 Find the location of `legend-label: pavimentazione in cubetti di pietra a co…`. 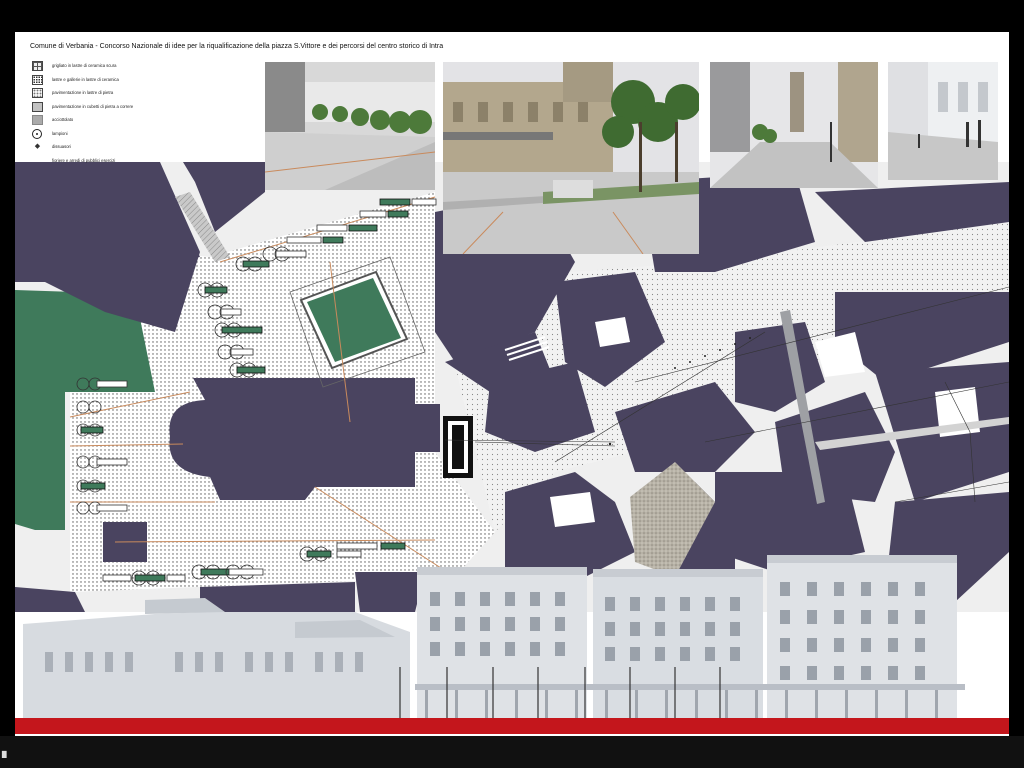

legend-label: pavimentazione in cubetti di pietra a co… is located at coordinates (93, 106).